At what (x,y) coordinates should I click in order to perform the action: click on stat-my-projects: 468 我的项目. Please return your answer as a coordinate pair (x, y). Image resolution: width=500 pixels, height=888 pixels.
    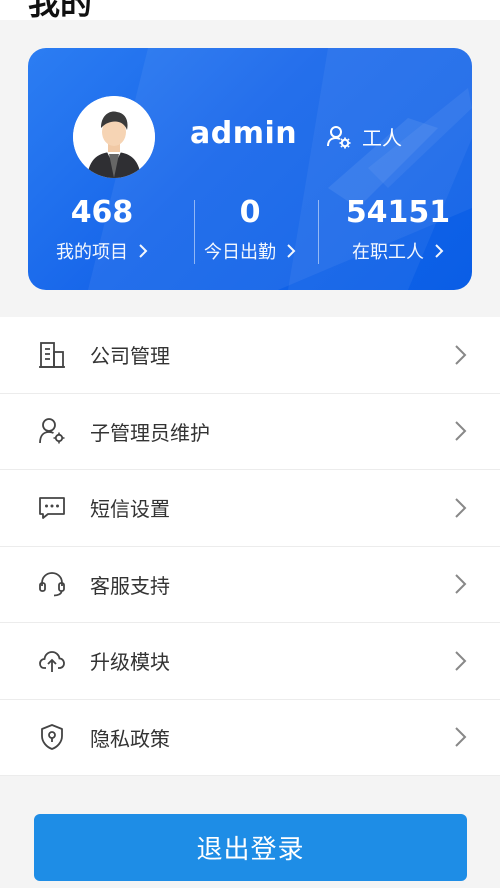
    Looking at the image, I should click on (102, 233).